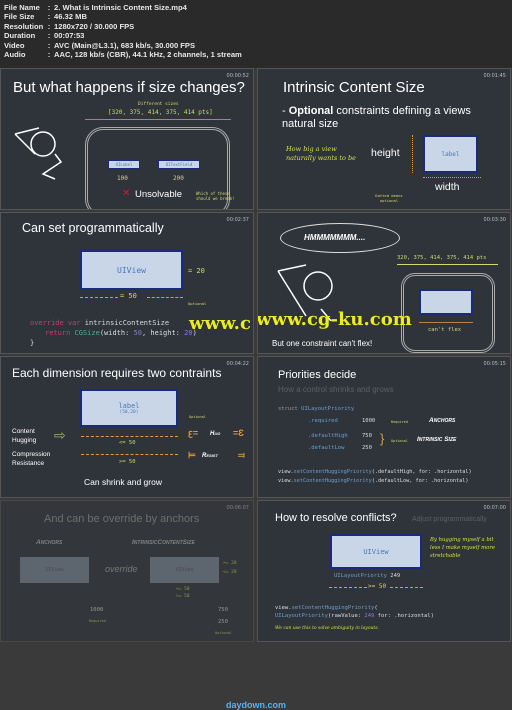  Describe the element at coordinates (127, 443) in the screenshot. I see `le-50: <= 50` at that location.